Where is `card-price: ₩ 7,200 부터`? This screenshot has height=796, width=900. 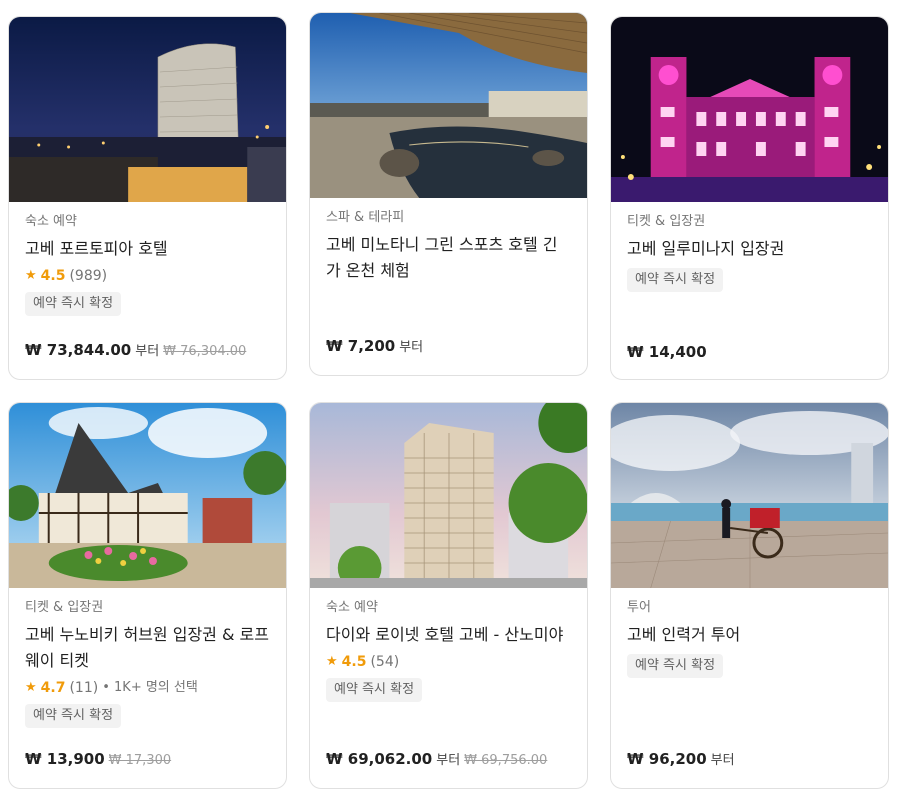
card-price: ₩ 7,200 부터 is located at coordinates (374, 347).